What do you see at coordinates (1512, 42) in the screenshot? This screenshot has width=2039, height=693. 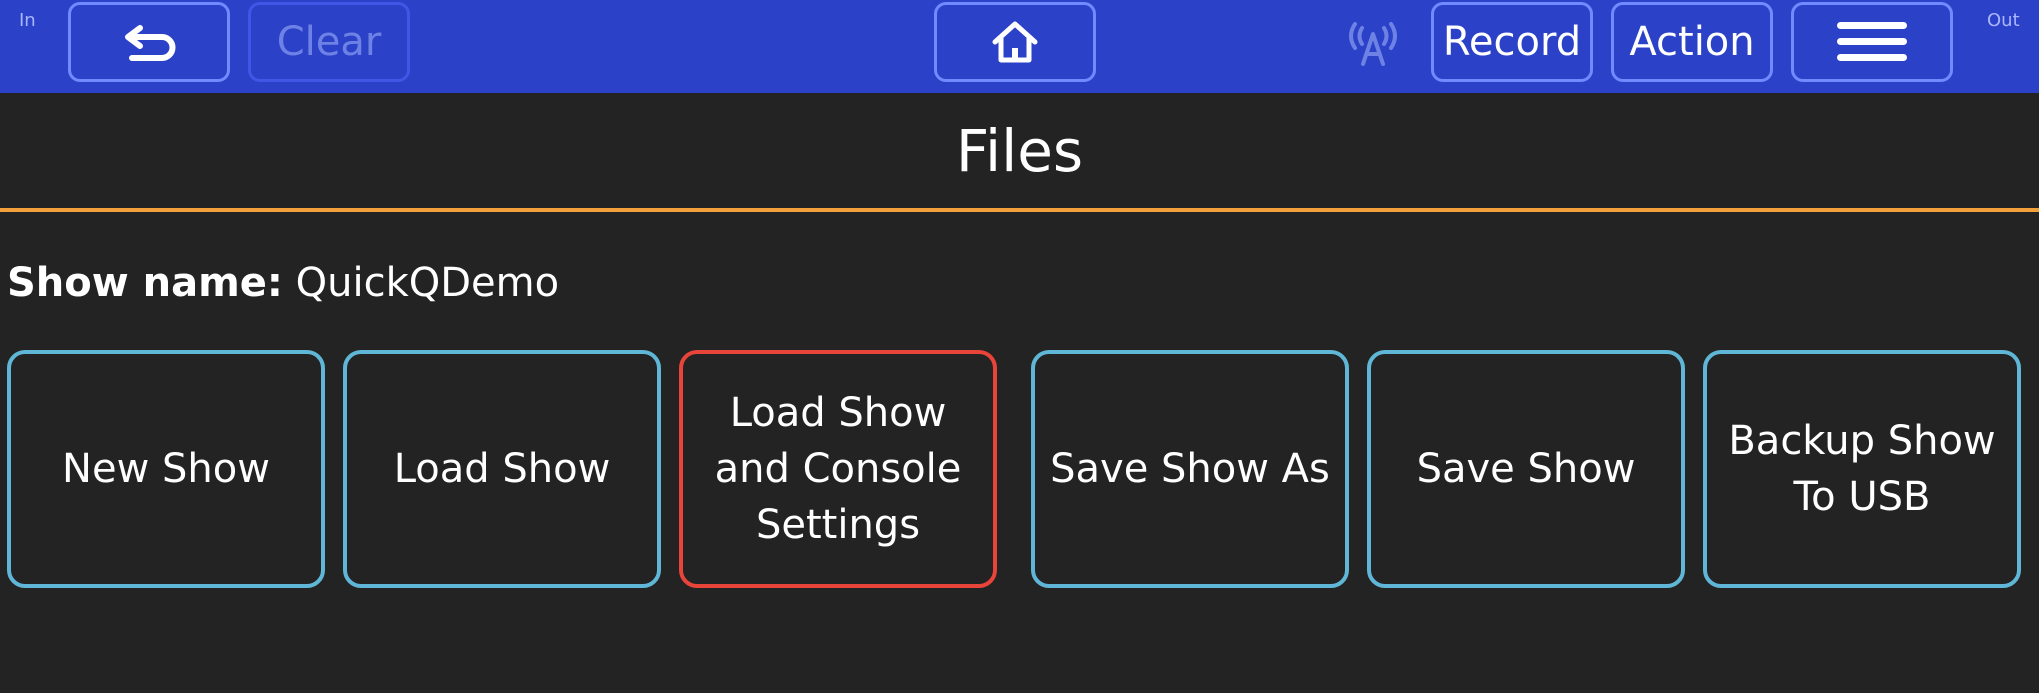 I see `record-button: Record` at bounding box center [1512, 42].